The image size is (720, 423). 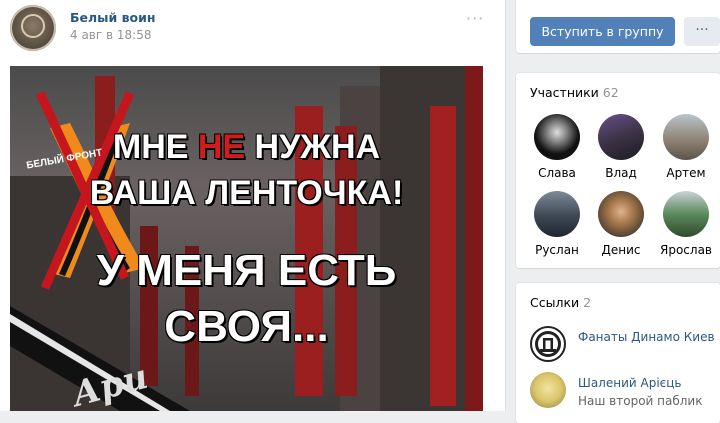 What do you see at coordinates (475, 18) in the screenshot?
I see `ellipsis-icon: ···` at bounding box center [475, 18].